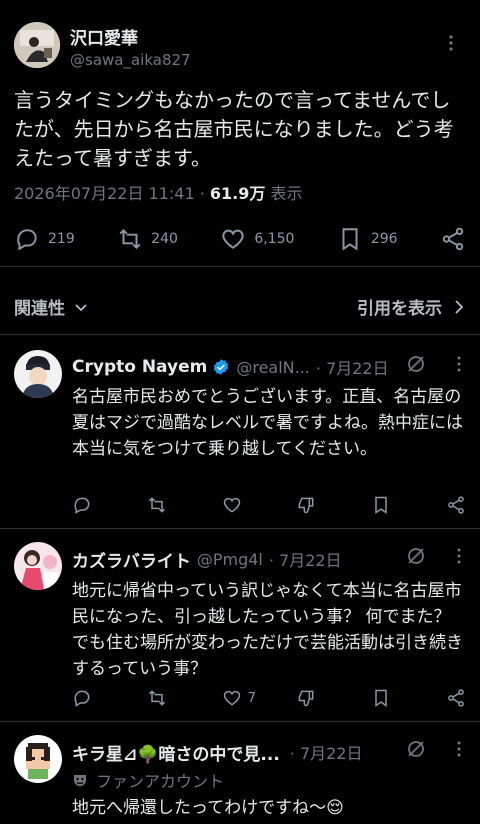  What do you see at coordinates (274, 239) in the screenshot?
I see `like-count: 6,150` at bounding box center [274, 239].